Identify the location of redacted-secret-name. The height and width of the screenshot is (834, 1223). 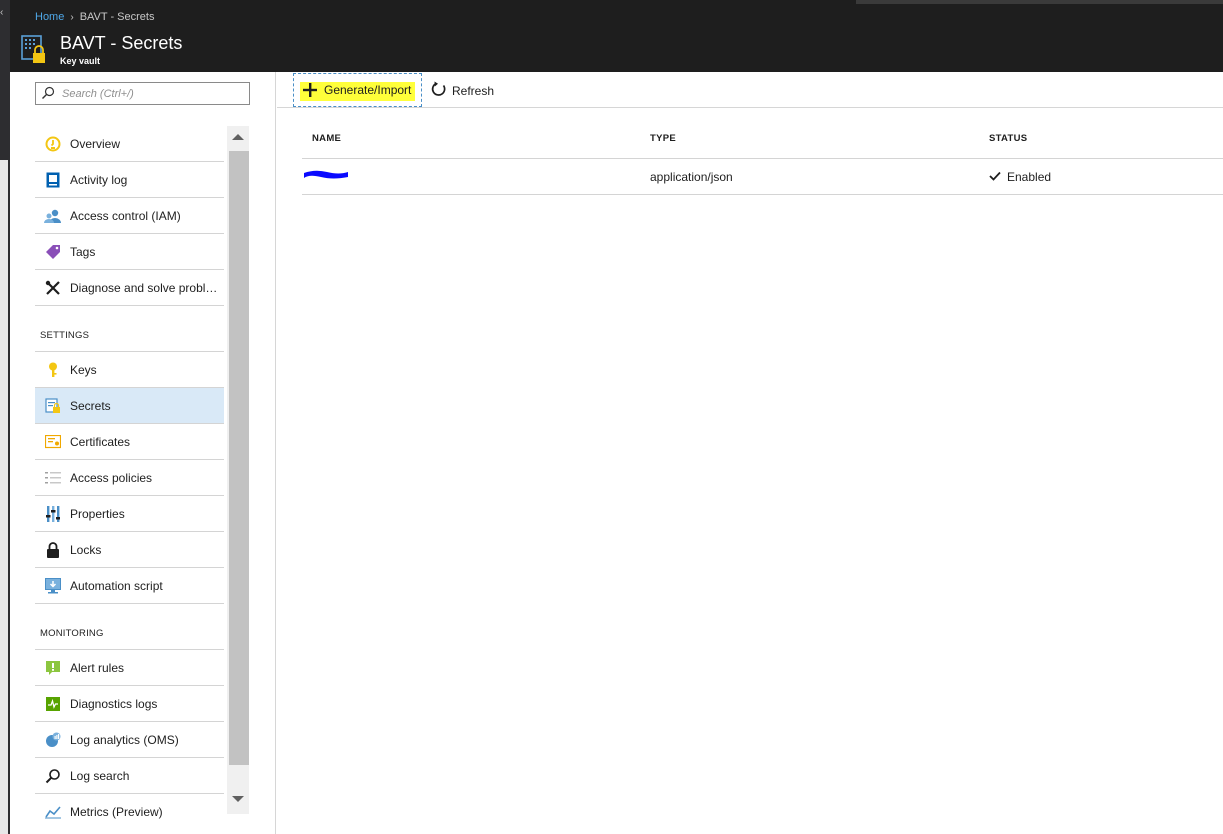
(326, 174).